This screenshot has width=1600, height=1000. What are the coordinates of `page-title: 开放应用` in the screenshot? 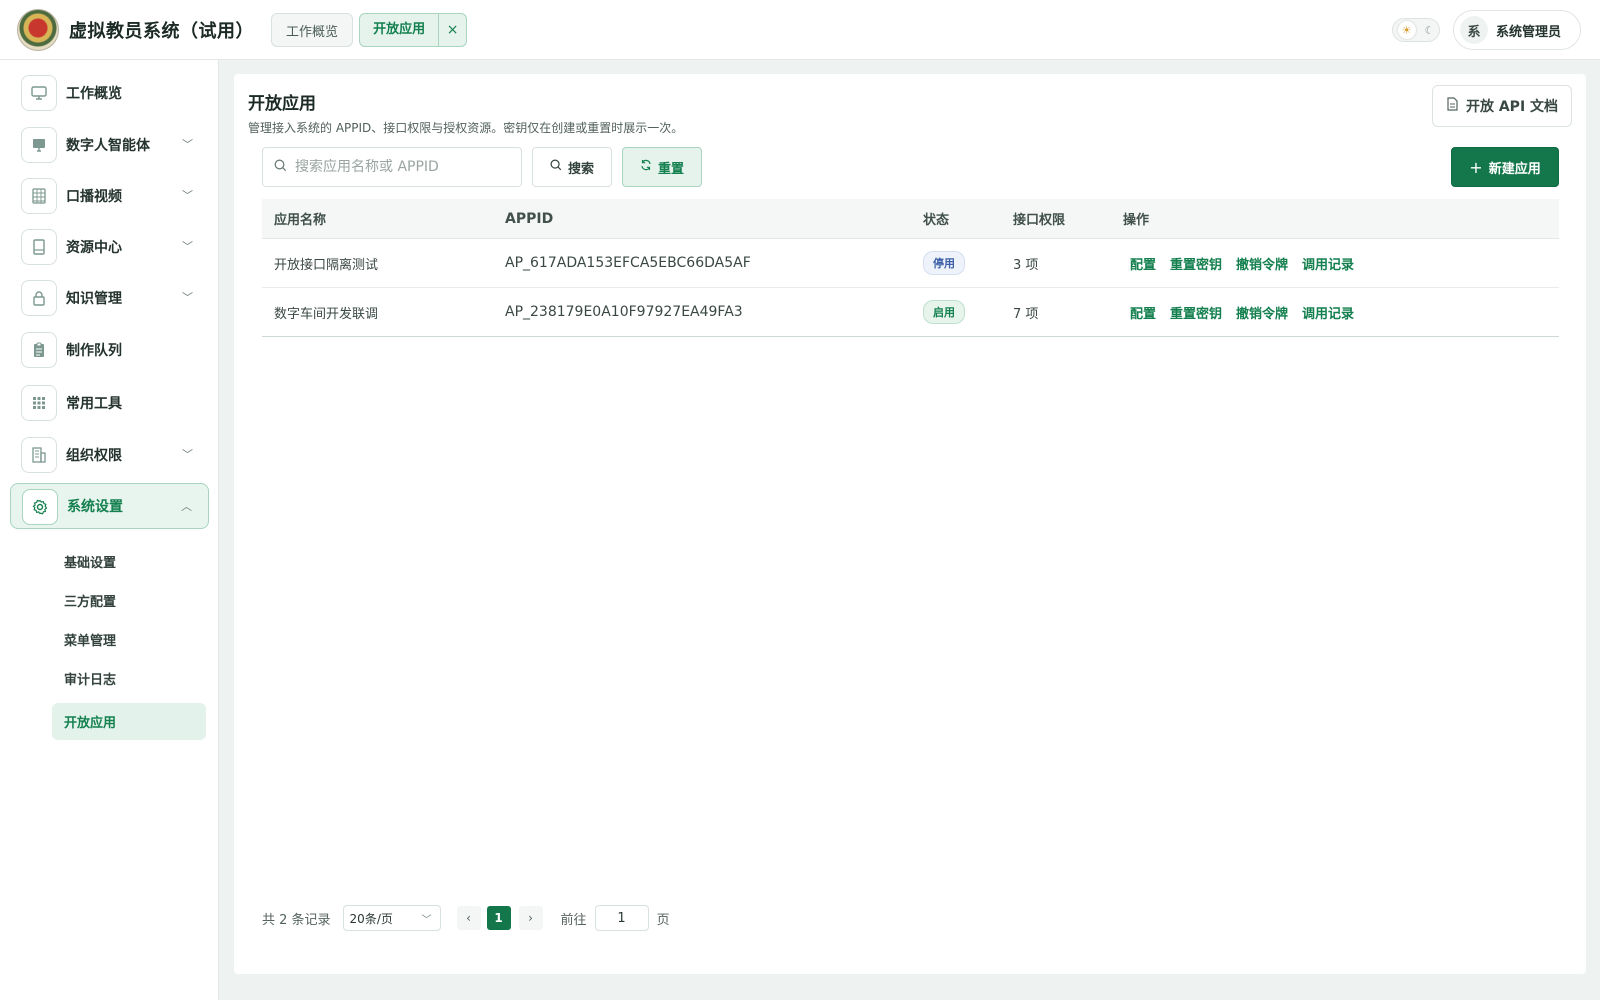 It's located at (282, 104).